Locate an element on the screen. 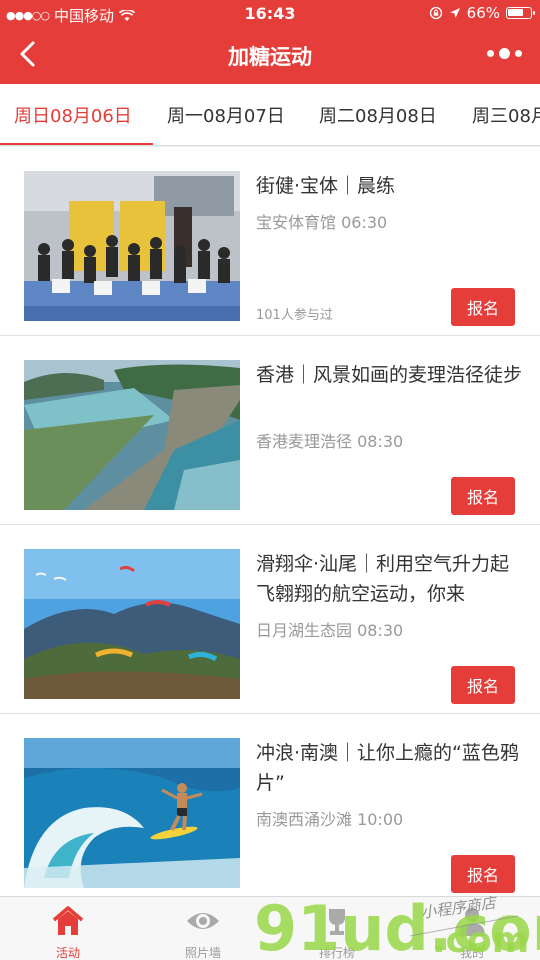 The image size is (540, 960). tab-photo-wall: 照片墙 is located at coordinates (203, 932).